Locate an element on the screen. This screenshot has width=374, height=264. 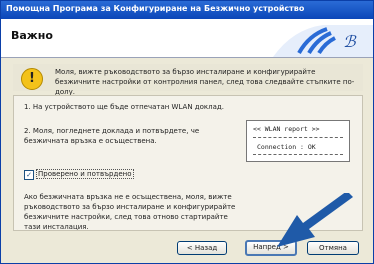
exclamation-warning-icon: ! is located at coordinates (32, 79).